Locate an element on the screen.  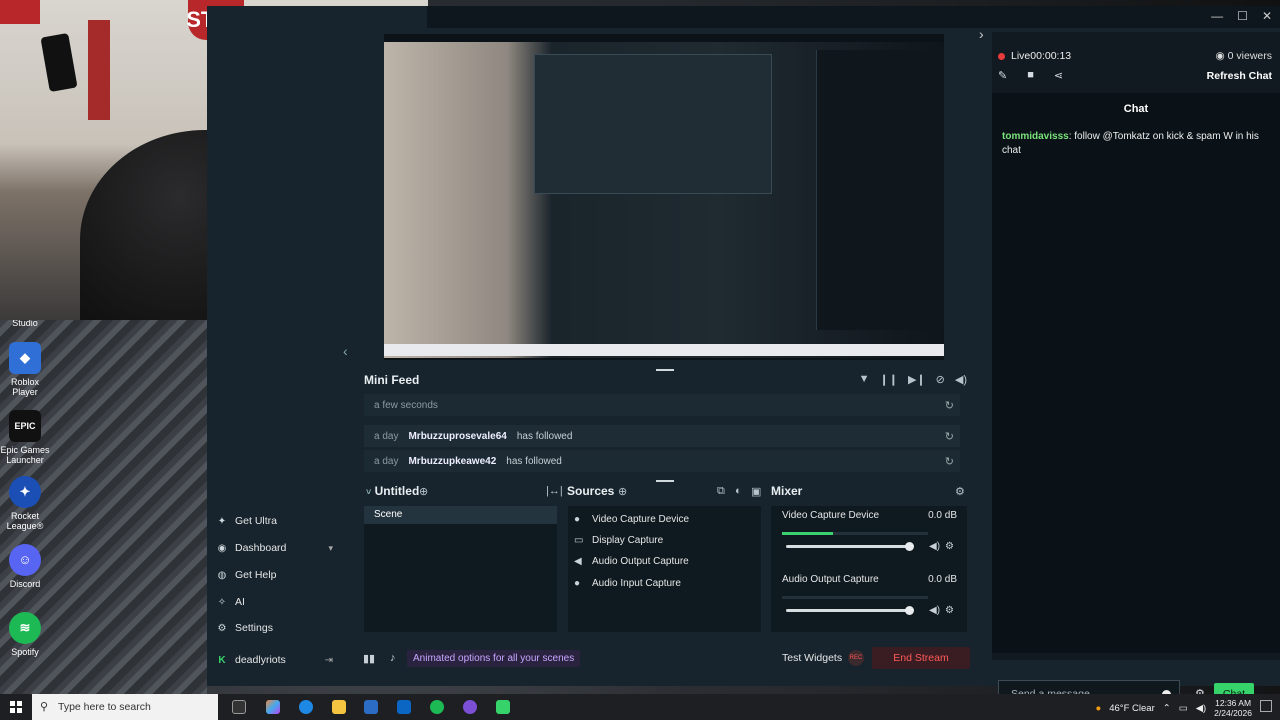
pause-icon: ❙❙ is located at coordinates (889, 379).